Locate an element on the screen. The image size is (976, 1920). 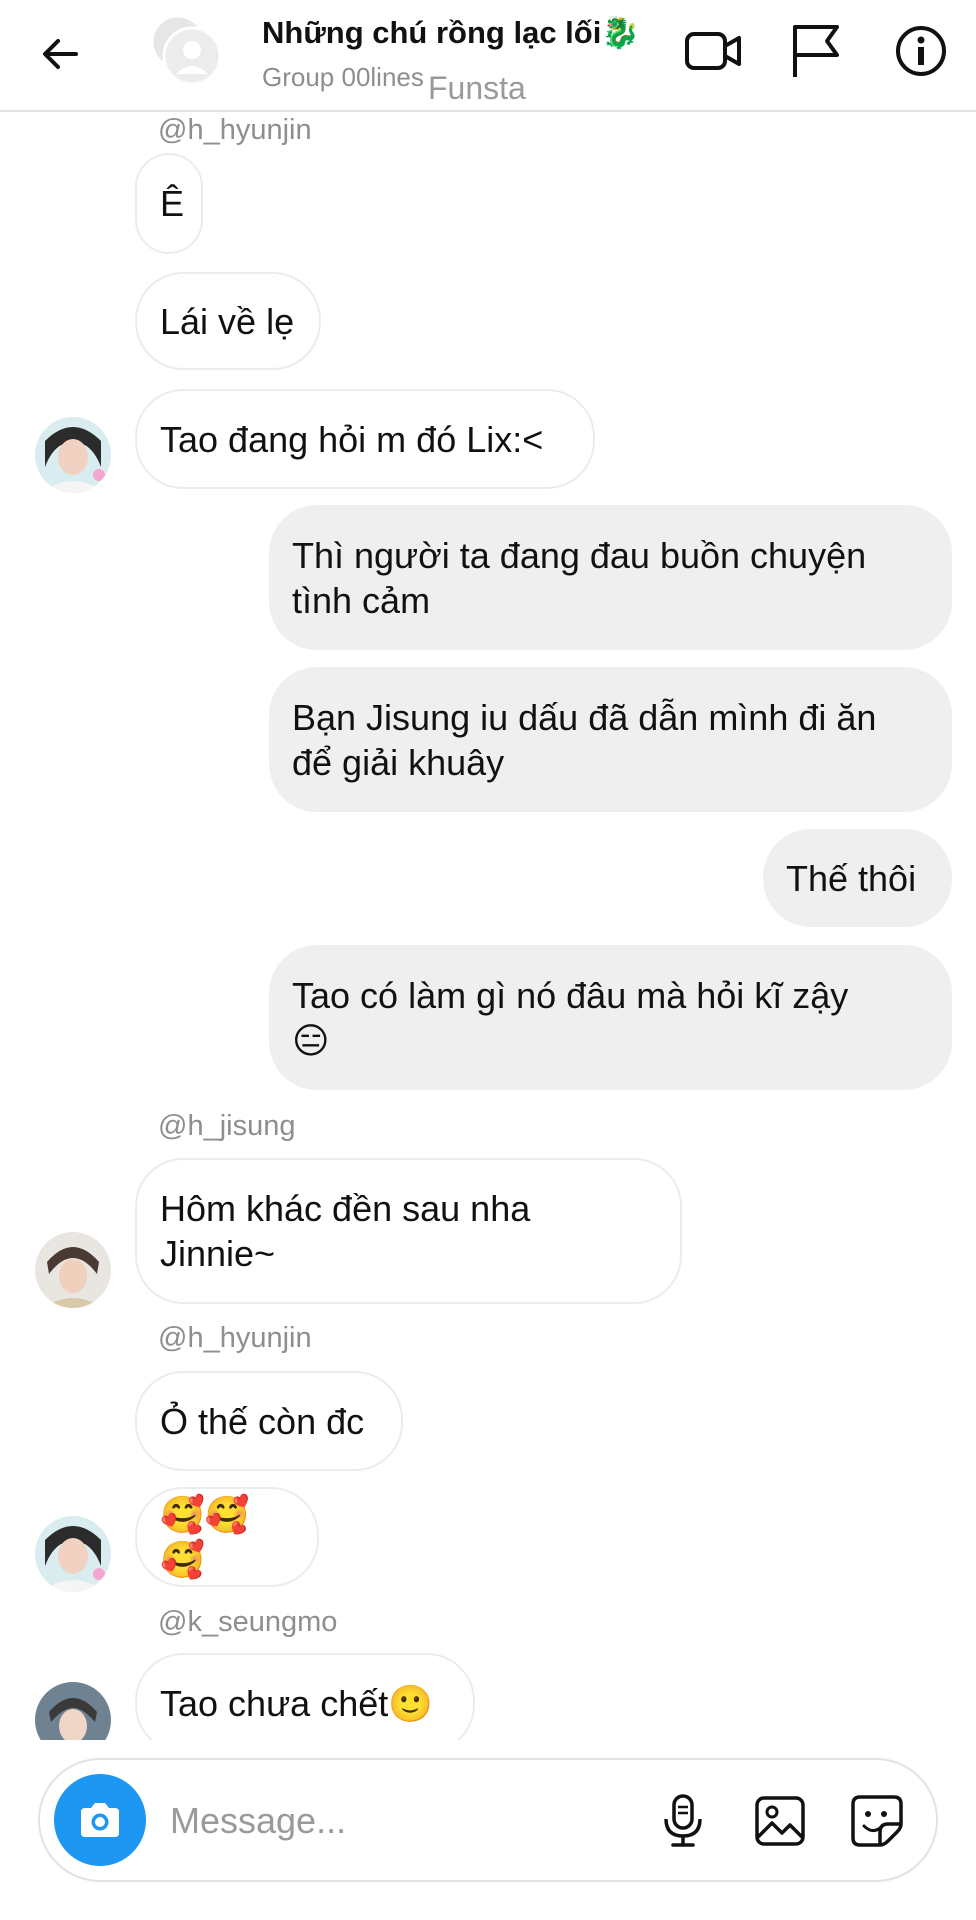
message-text: Thế thôi is located at coordinates (851, 878).